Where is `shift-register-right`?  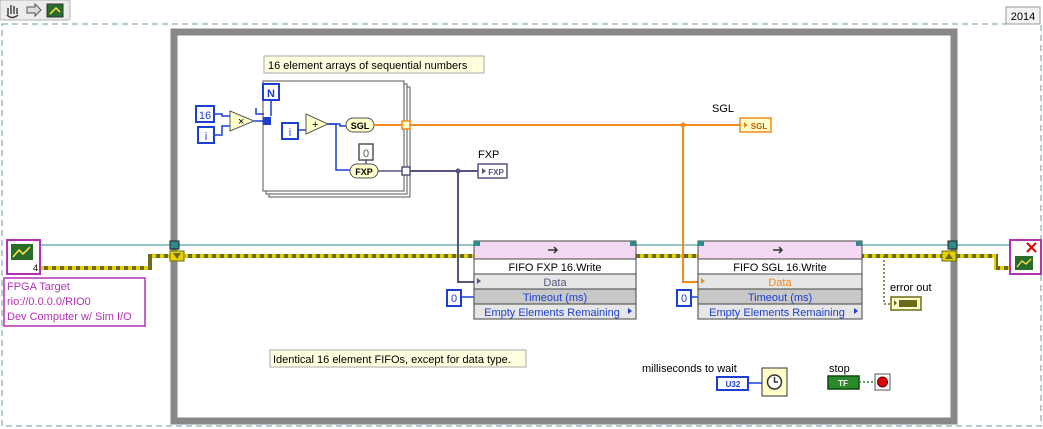 shift-register-right is located at coordinates (949, 251).